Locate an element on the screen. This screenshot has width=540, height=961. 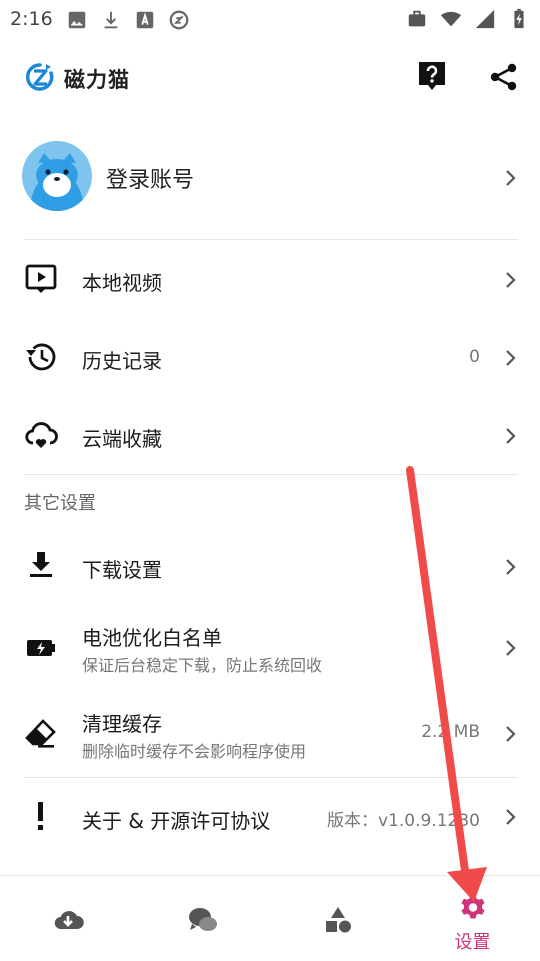
history-count: 0 is located at coordinates (474, 357).